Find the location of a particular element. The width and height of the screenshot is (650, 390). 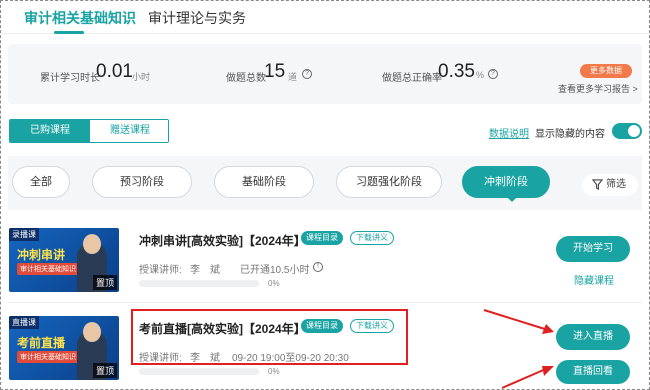

show-hidden-toggle is located at coordinates (627, 131).